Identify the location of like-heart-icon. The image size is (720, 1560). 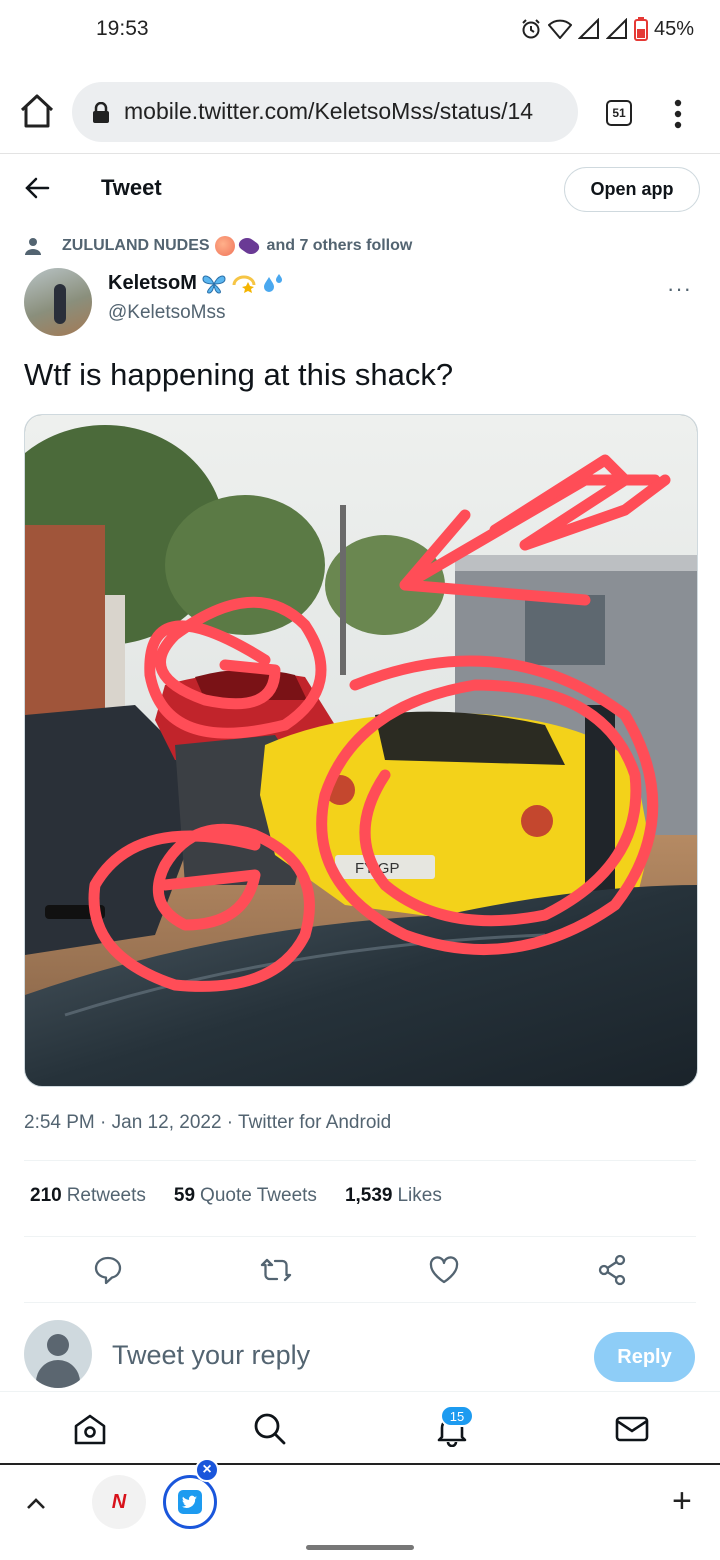
(444, 1270).